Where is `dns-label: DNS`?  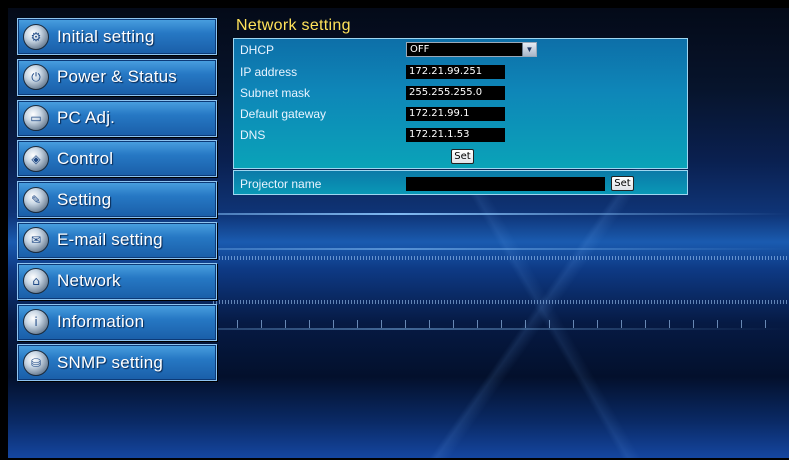 dns-label: DNS is located at coordinates (253, 135).